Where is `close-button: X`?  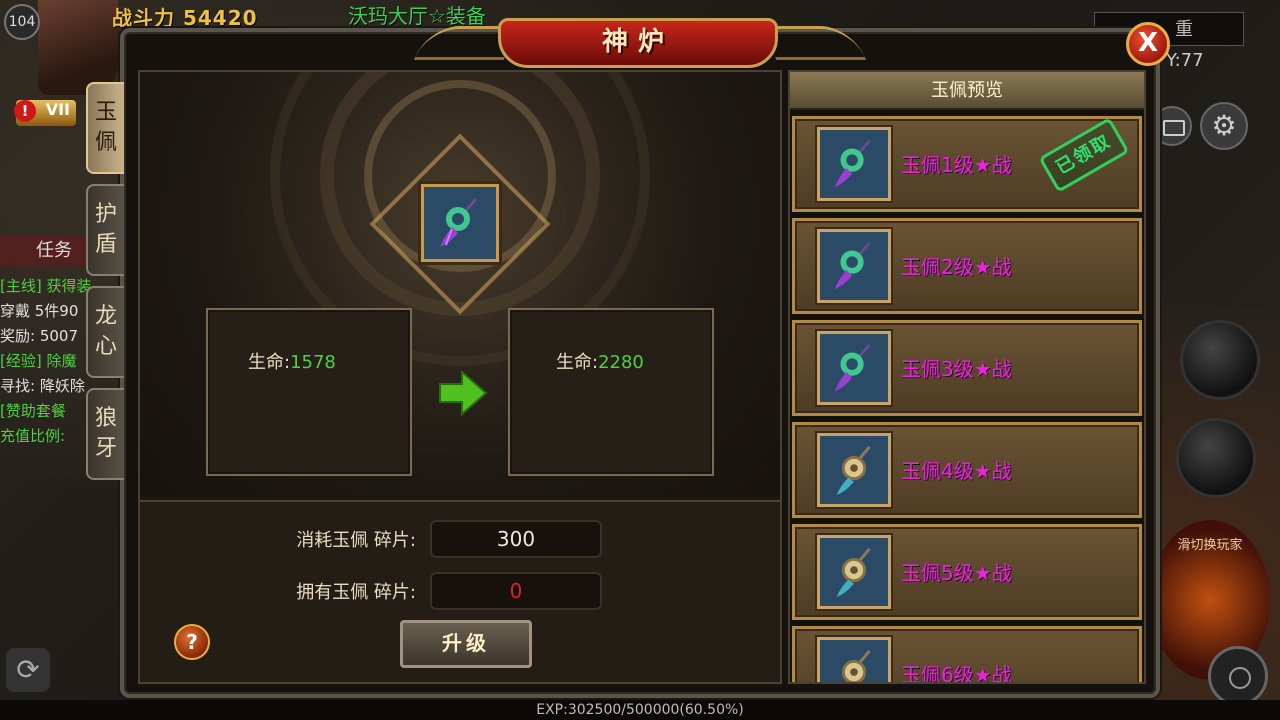
close-button: X is located at coordinates (1148, 44).